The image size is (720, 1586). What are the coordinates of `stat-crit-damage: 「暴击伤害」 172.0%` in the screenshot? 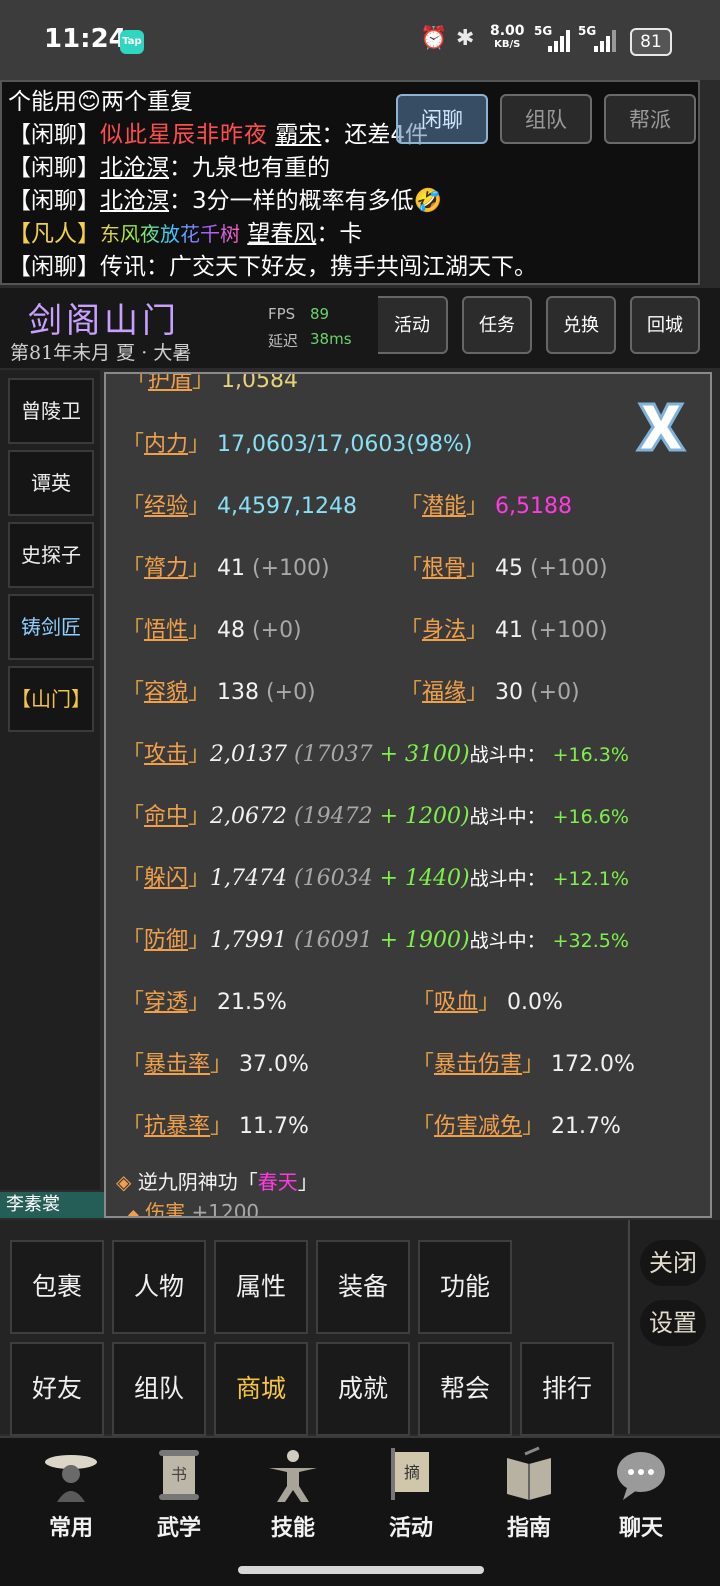 It's located at (523, 1064).